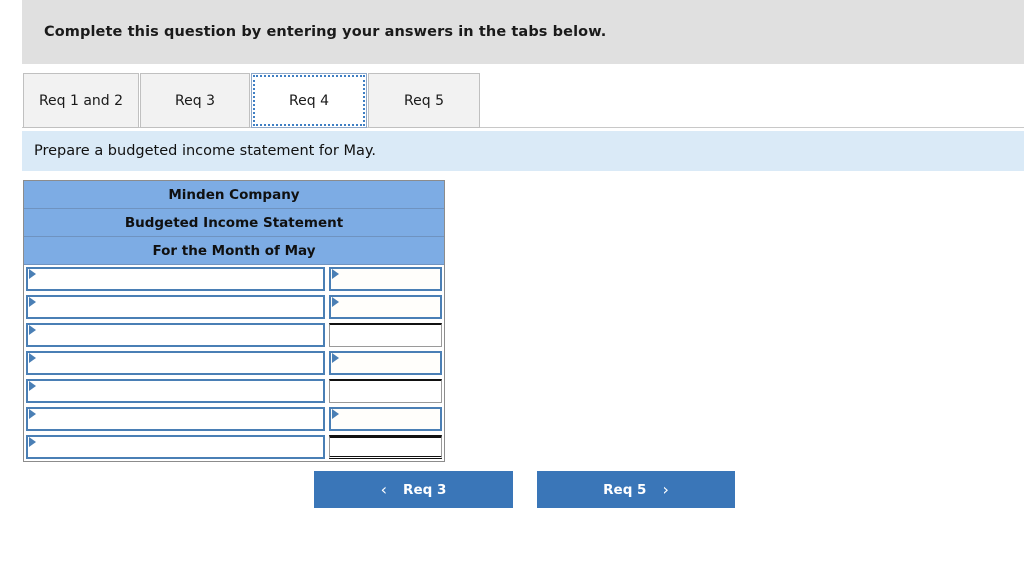 The image size is (1024, 575). I want to click on tab-req-4: Req 4, so click(309, 100).